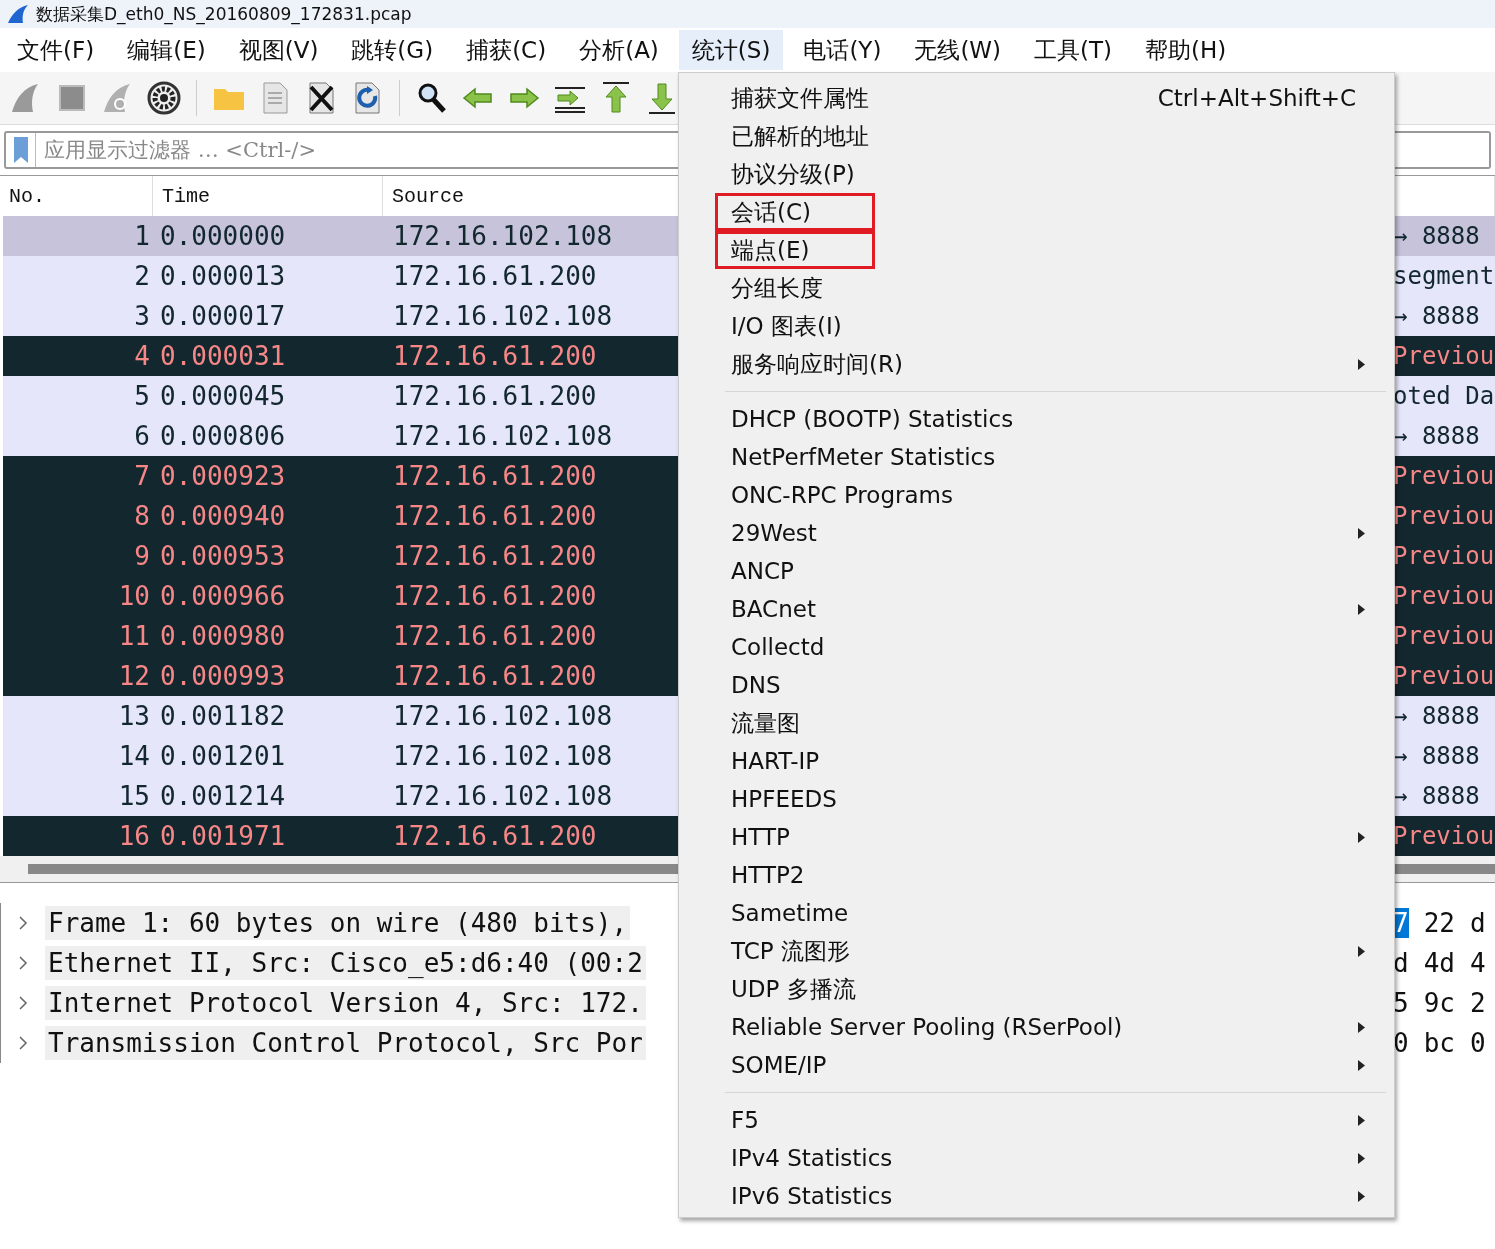 The image size is (1495, 1249). I want to click on window-title: 数据采集D_eth0_NS_20160809_172831.pcap, so click(224, 14).